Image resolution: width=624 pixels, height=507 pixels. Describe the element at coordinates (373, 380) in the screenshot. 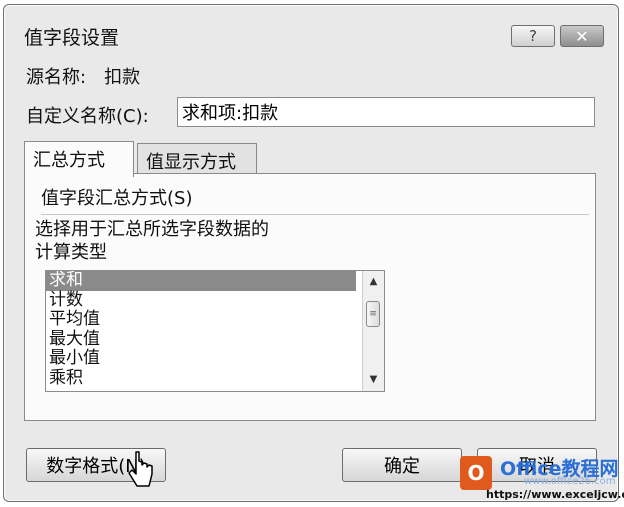

I see `scroll-down-icon: ▼` at that location.